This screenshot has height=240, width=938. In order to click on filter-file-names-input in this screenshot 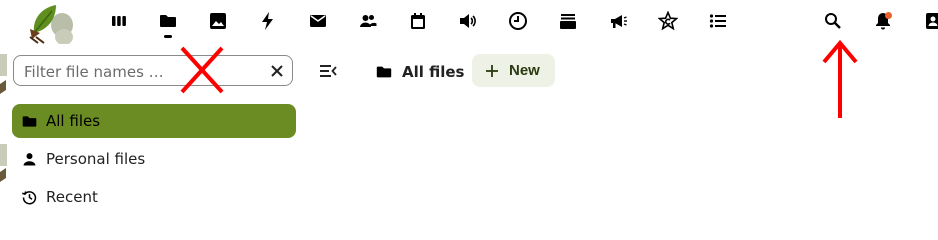, I will do `click(144, 71)`.